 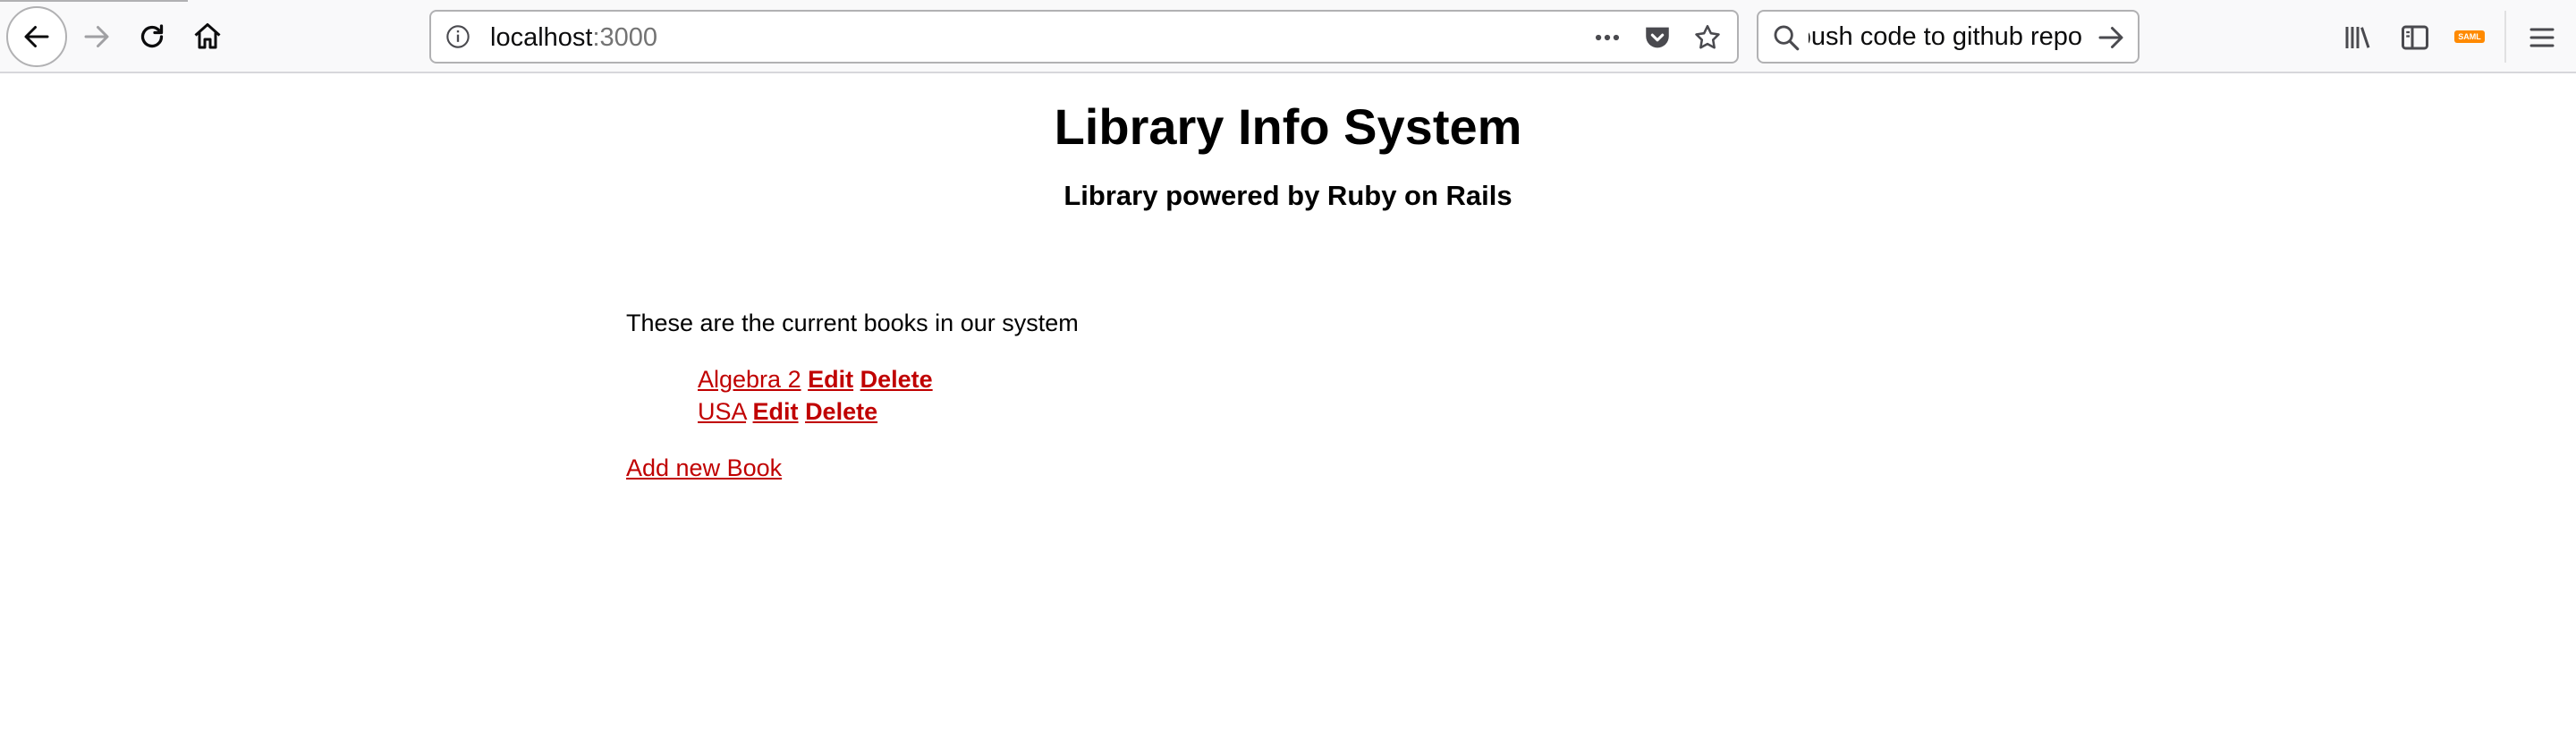 I want to click on search-go-icon, so click(x=2111, y=38).